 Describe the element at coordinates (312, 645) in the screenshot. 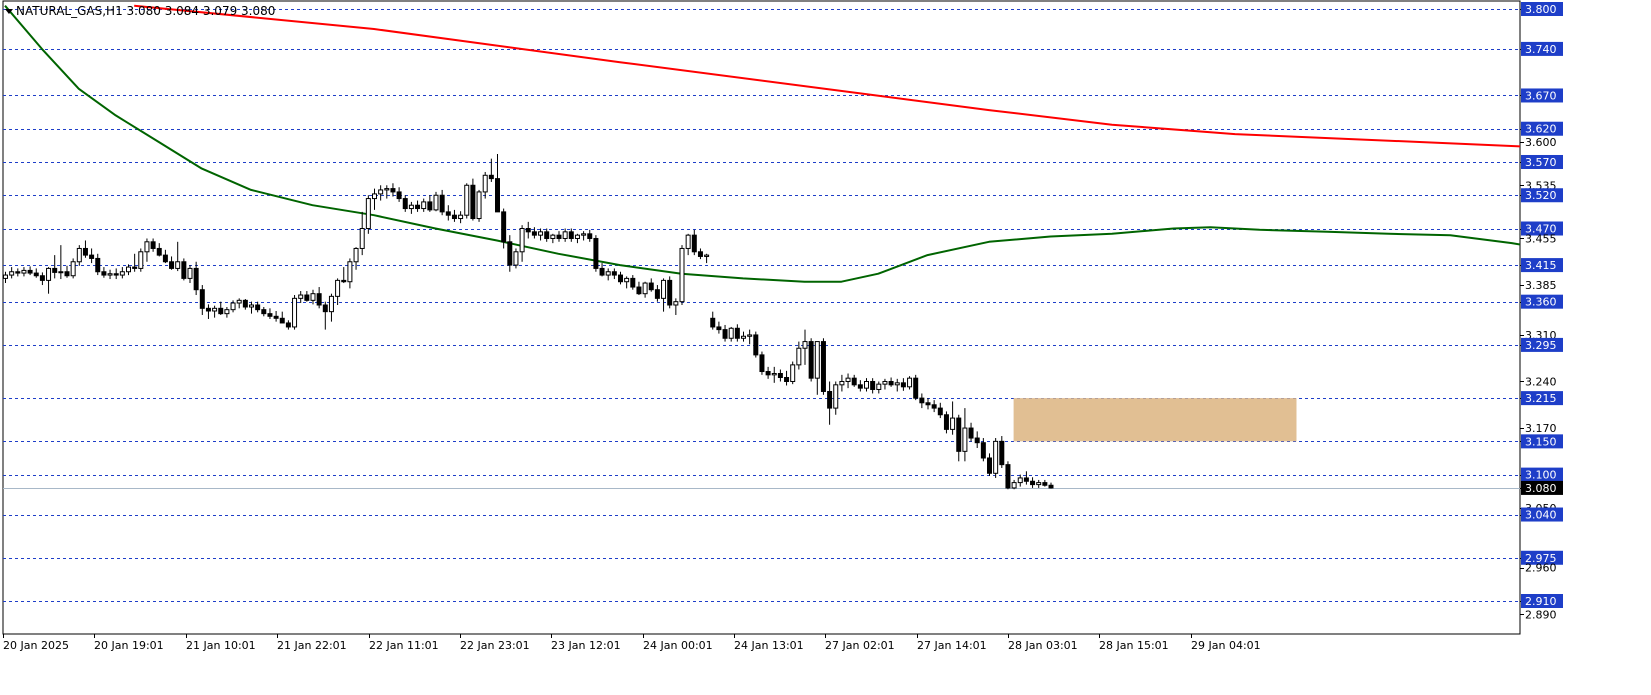

I see `x-tick-label: 21 Jan 22:01` at that location.